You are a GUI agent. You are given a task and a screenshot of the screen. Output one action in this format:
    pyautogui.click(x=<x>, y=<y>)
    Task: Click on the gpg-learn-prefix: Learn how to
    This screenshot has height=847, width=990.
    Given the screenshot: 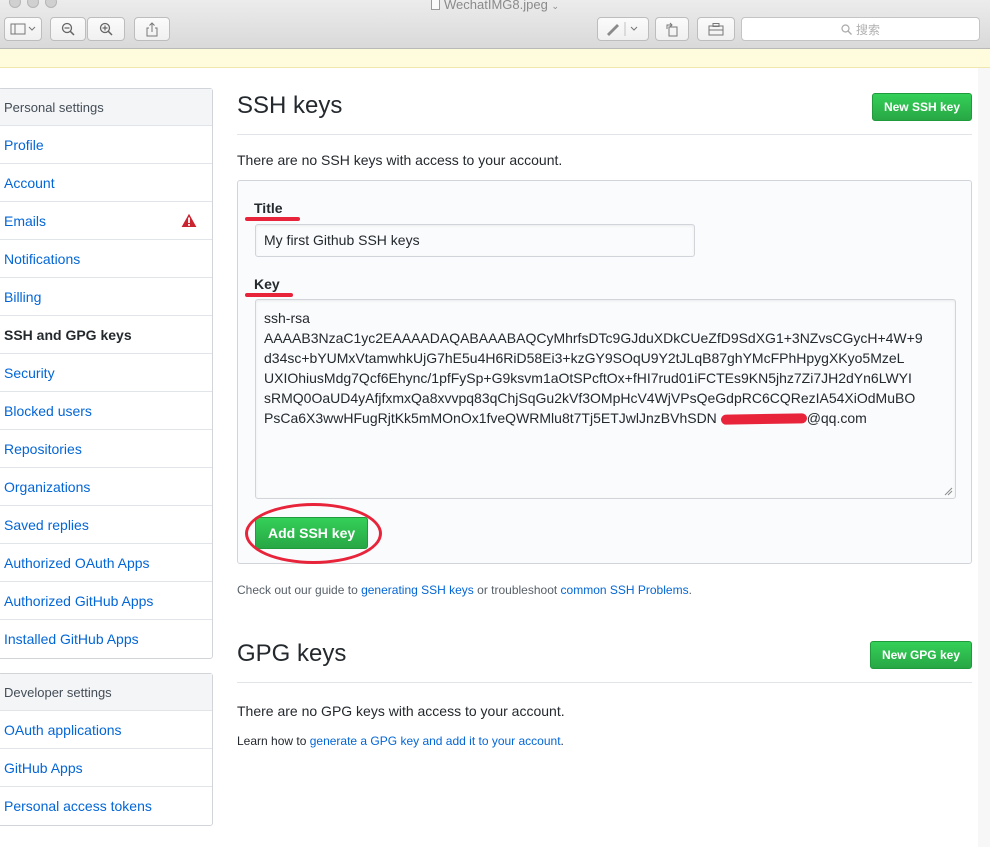 What is the action you would take?
    pyautogui.click(x=273, y=741)
    